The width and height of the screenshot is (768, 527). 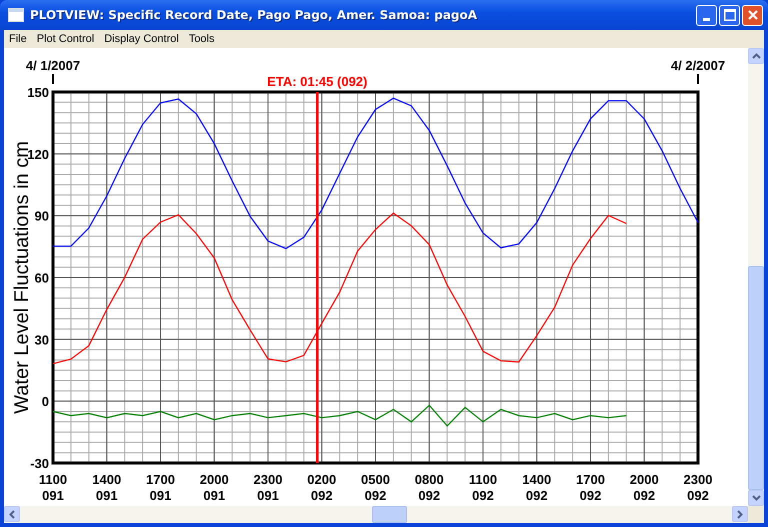 I want to click on axis-tick-label: 1700 092, so click(x=590, y=487).